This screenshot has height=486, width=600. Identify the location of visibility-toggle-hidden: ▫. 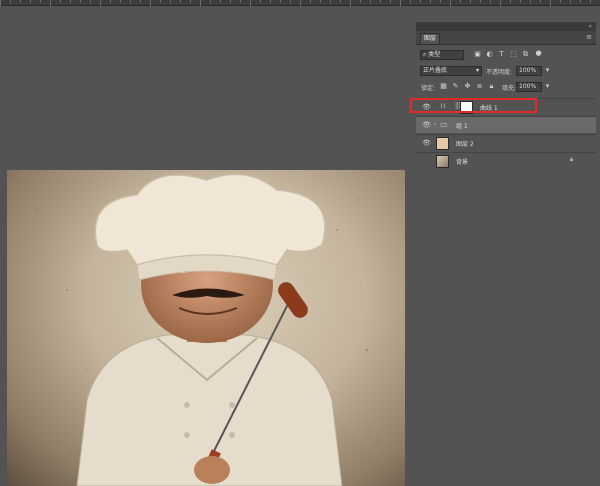
(424, 161).